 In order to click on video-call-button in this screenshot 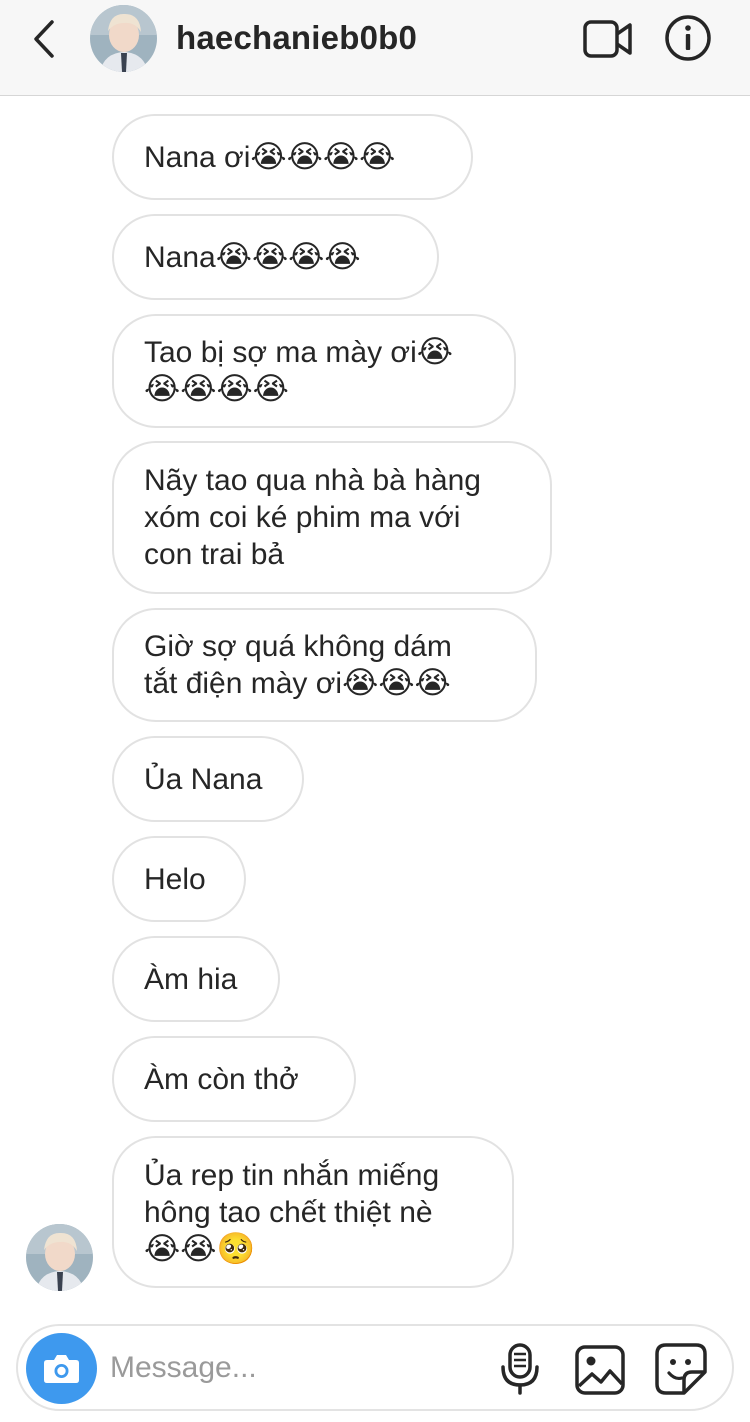, I will do `click(608, 39)`.